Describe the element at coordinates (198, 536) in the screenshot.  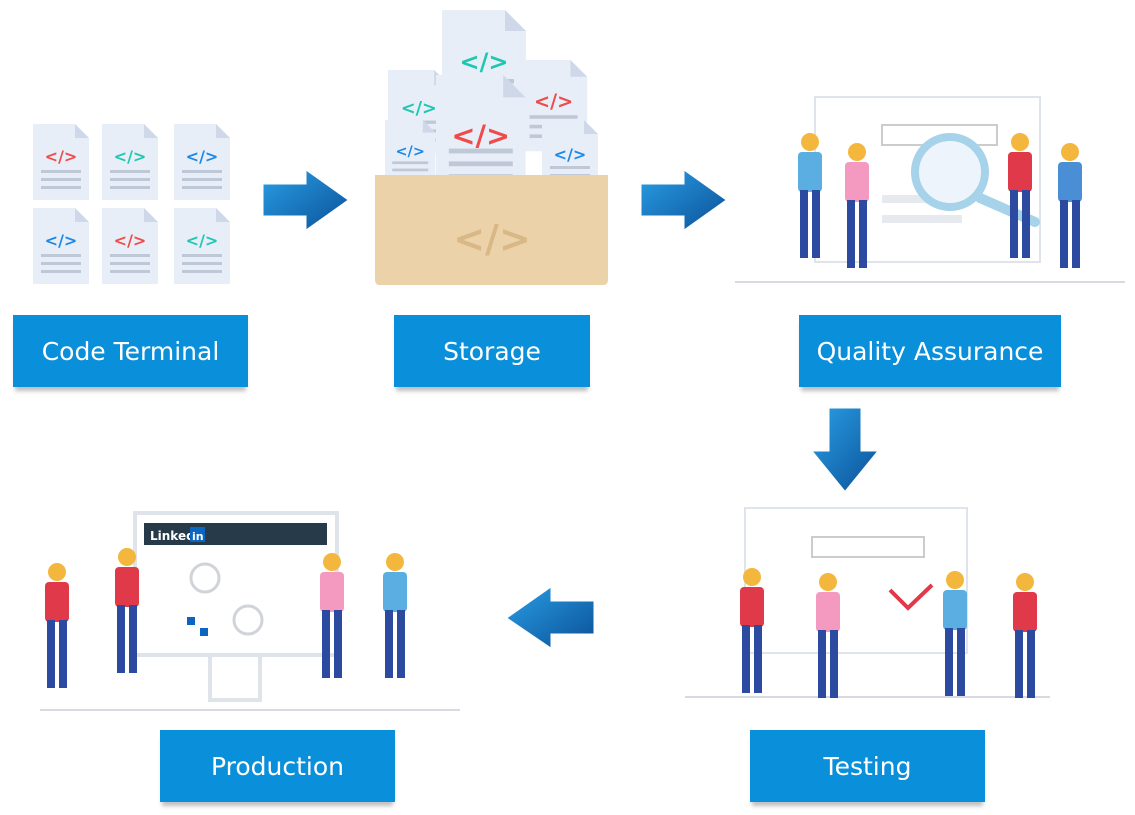
I see `svg-text: in` at that location.